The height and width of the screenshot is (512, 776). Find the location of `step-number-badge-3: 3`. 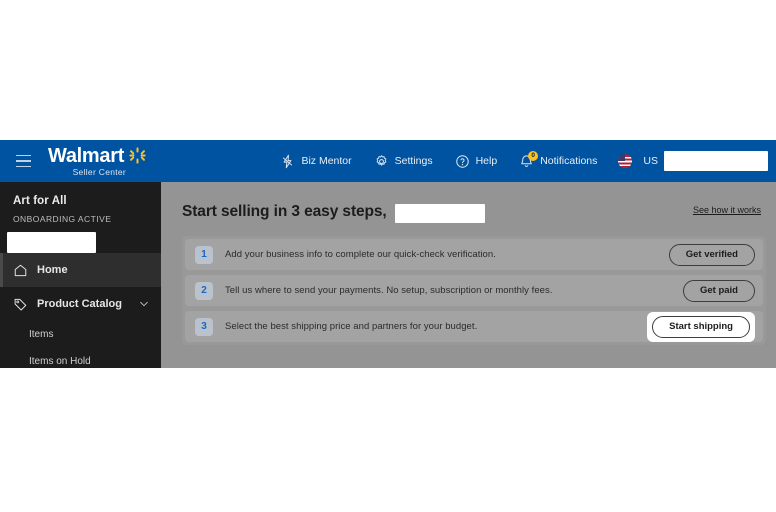

step-number-badge-3: 3 is located at coordinates (204, 326).